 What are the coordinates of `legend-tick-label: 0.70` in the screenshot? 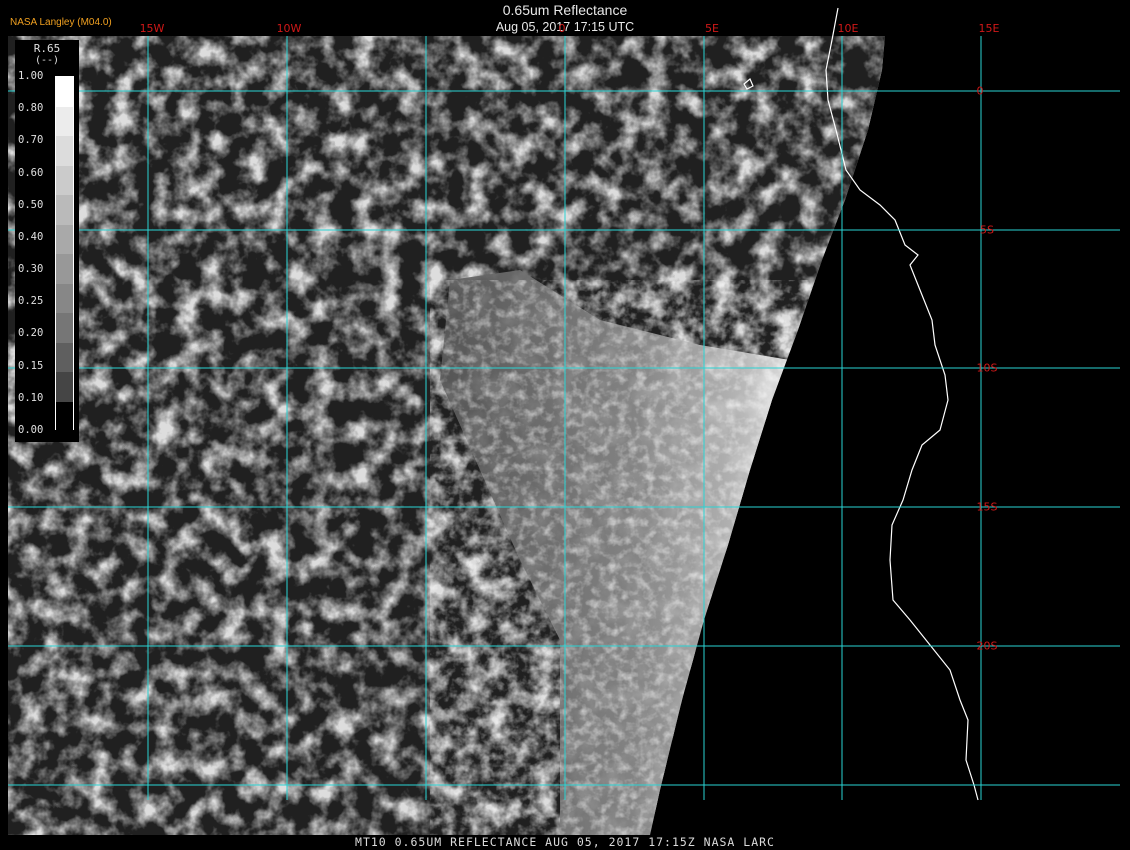 It's located at (31, 140).